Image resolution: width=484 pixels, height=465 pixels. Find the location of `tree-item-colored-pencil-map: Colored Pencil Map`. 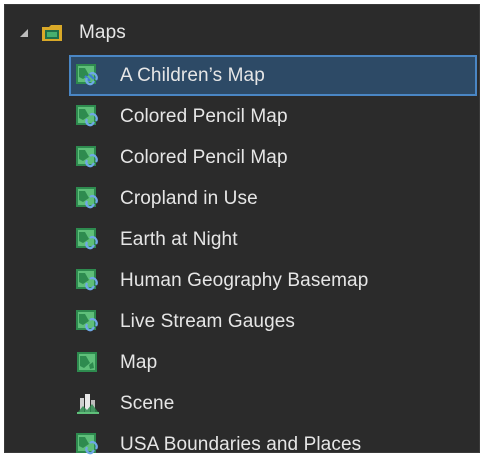

tree-item-colored-pencil-map: Colored Pencil Map is located at coordinates (273, 116).